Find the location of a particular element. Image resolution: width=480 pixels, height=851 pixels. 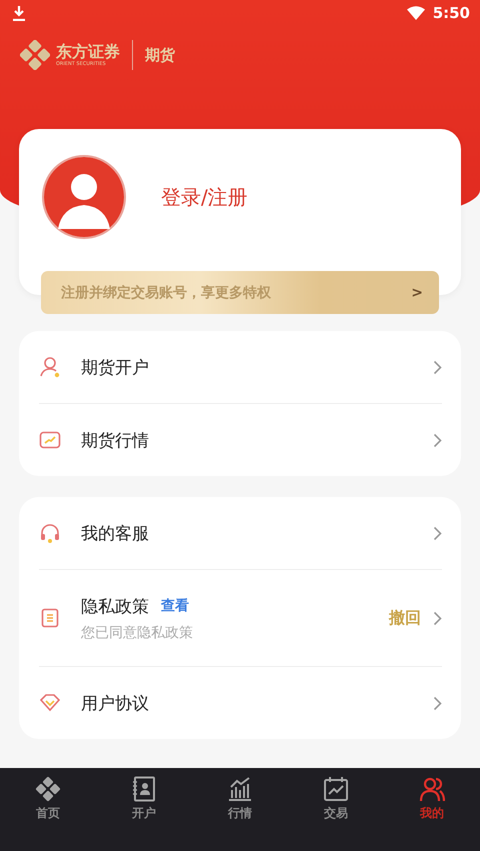

brand-section: 期货 is located at coordinates (160, 55).